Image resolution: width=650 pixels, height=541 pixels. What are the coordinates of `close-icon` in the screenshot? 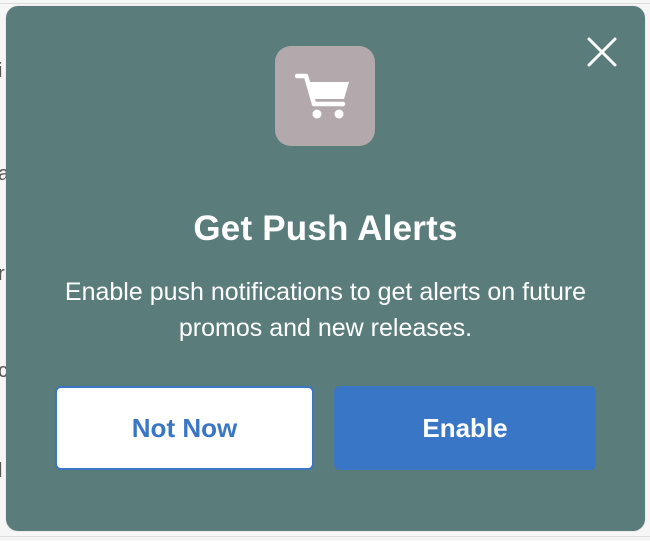 It's located at (602, 52).